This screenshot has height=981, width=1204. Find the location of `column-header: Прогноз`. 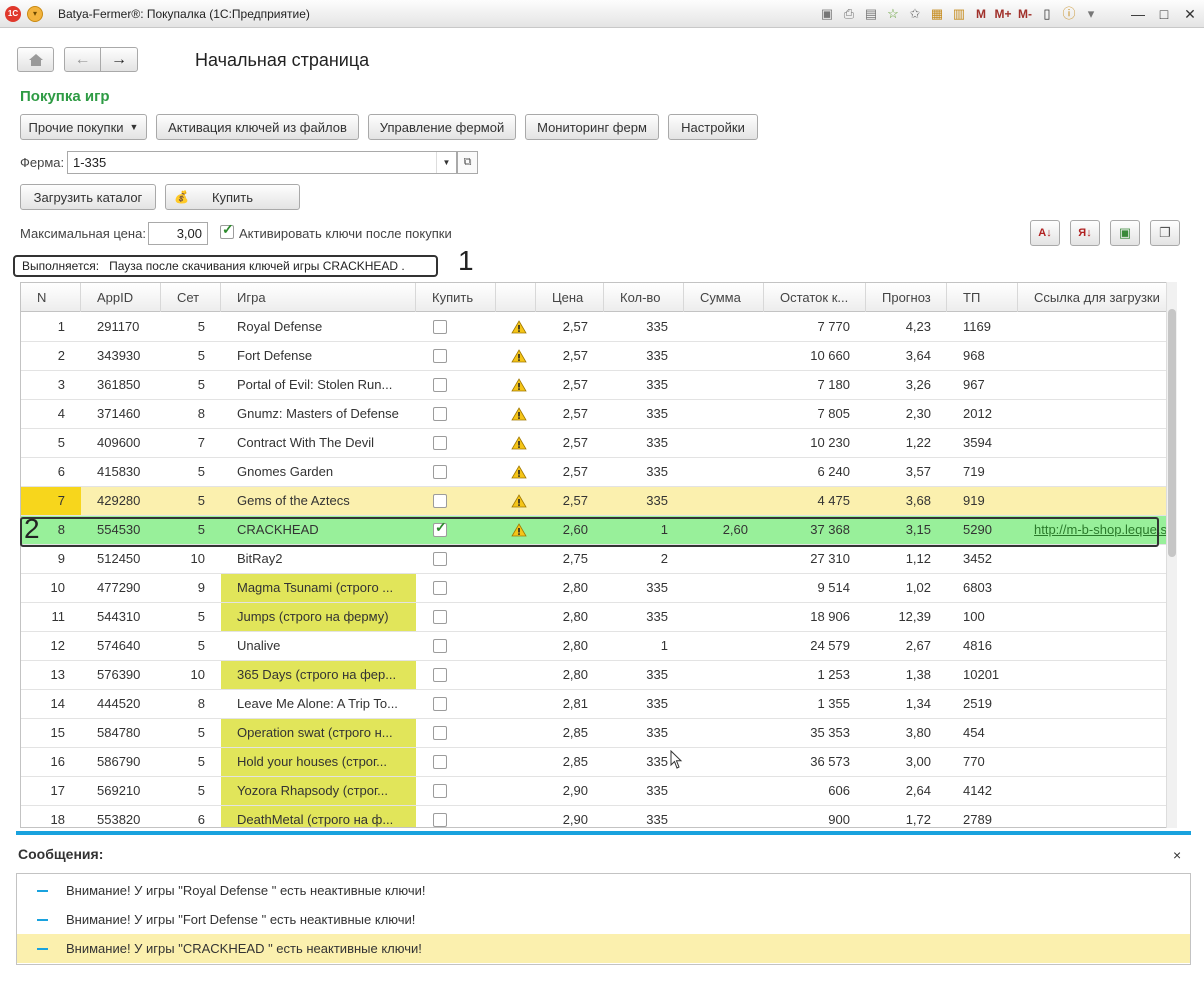

column-header: Прогноз is located at coordinates (906, 297).